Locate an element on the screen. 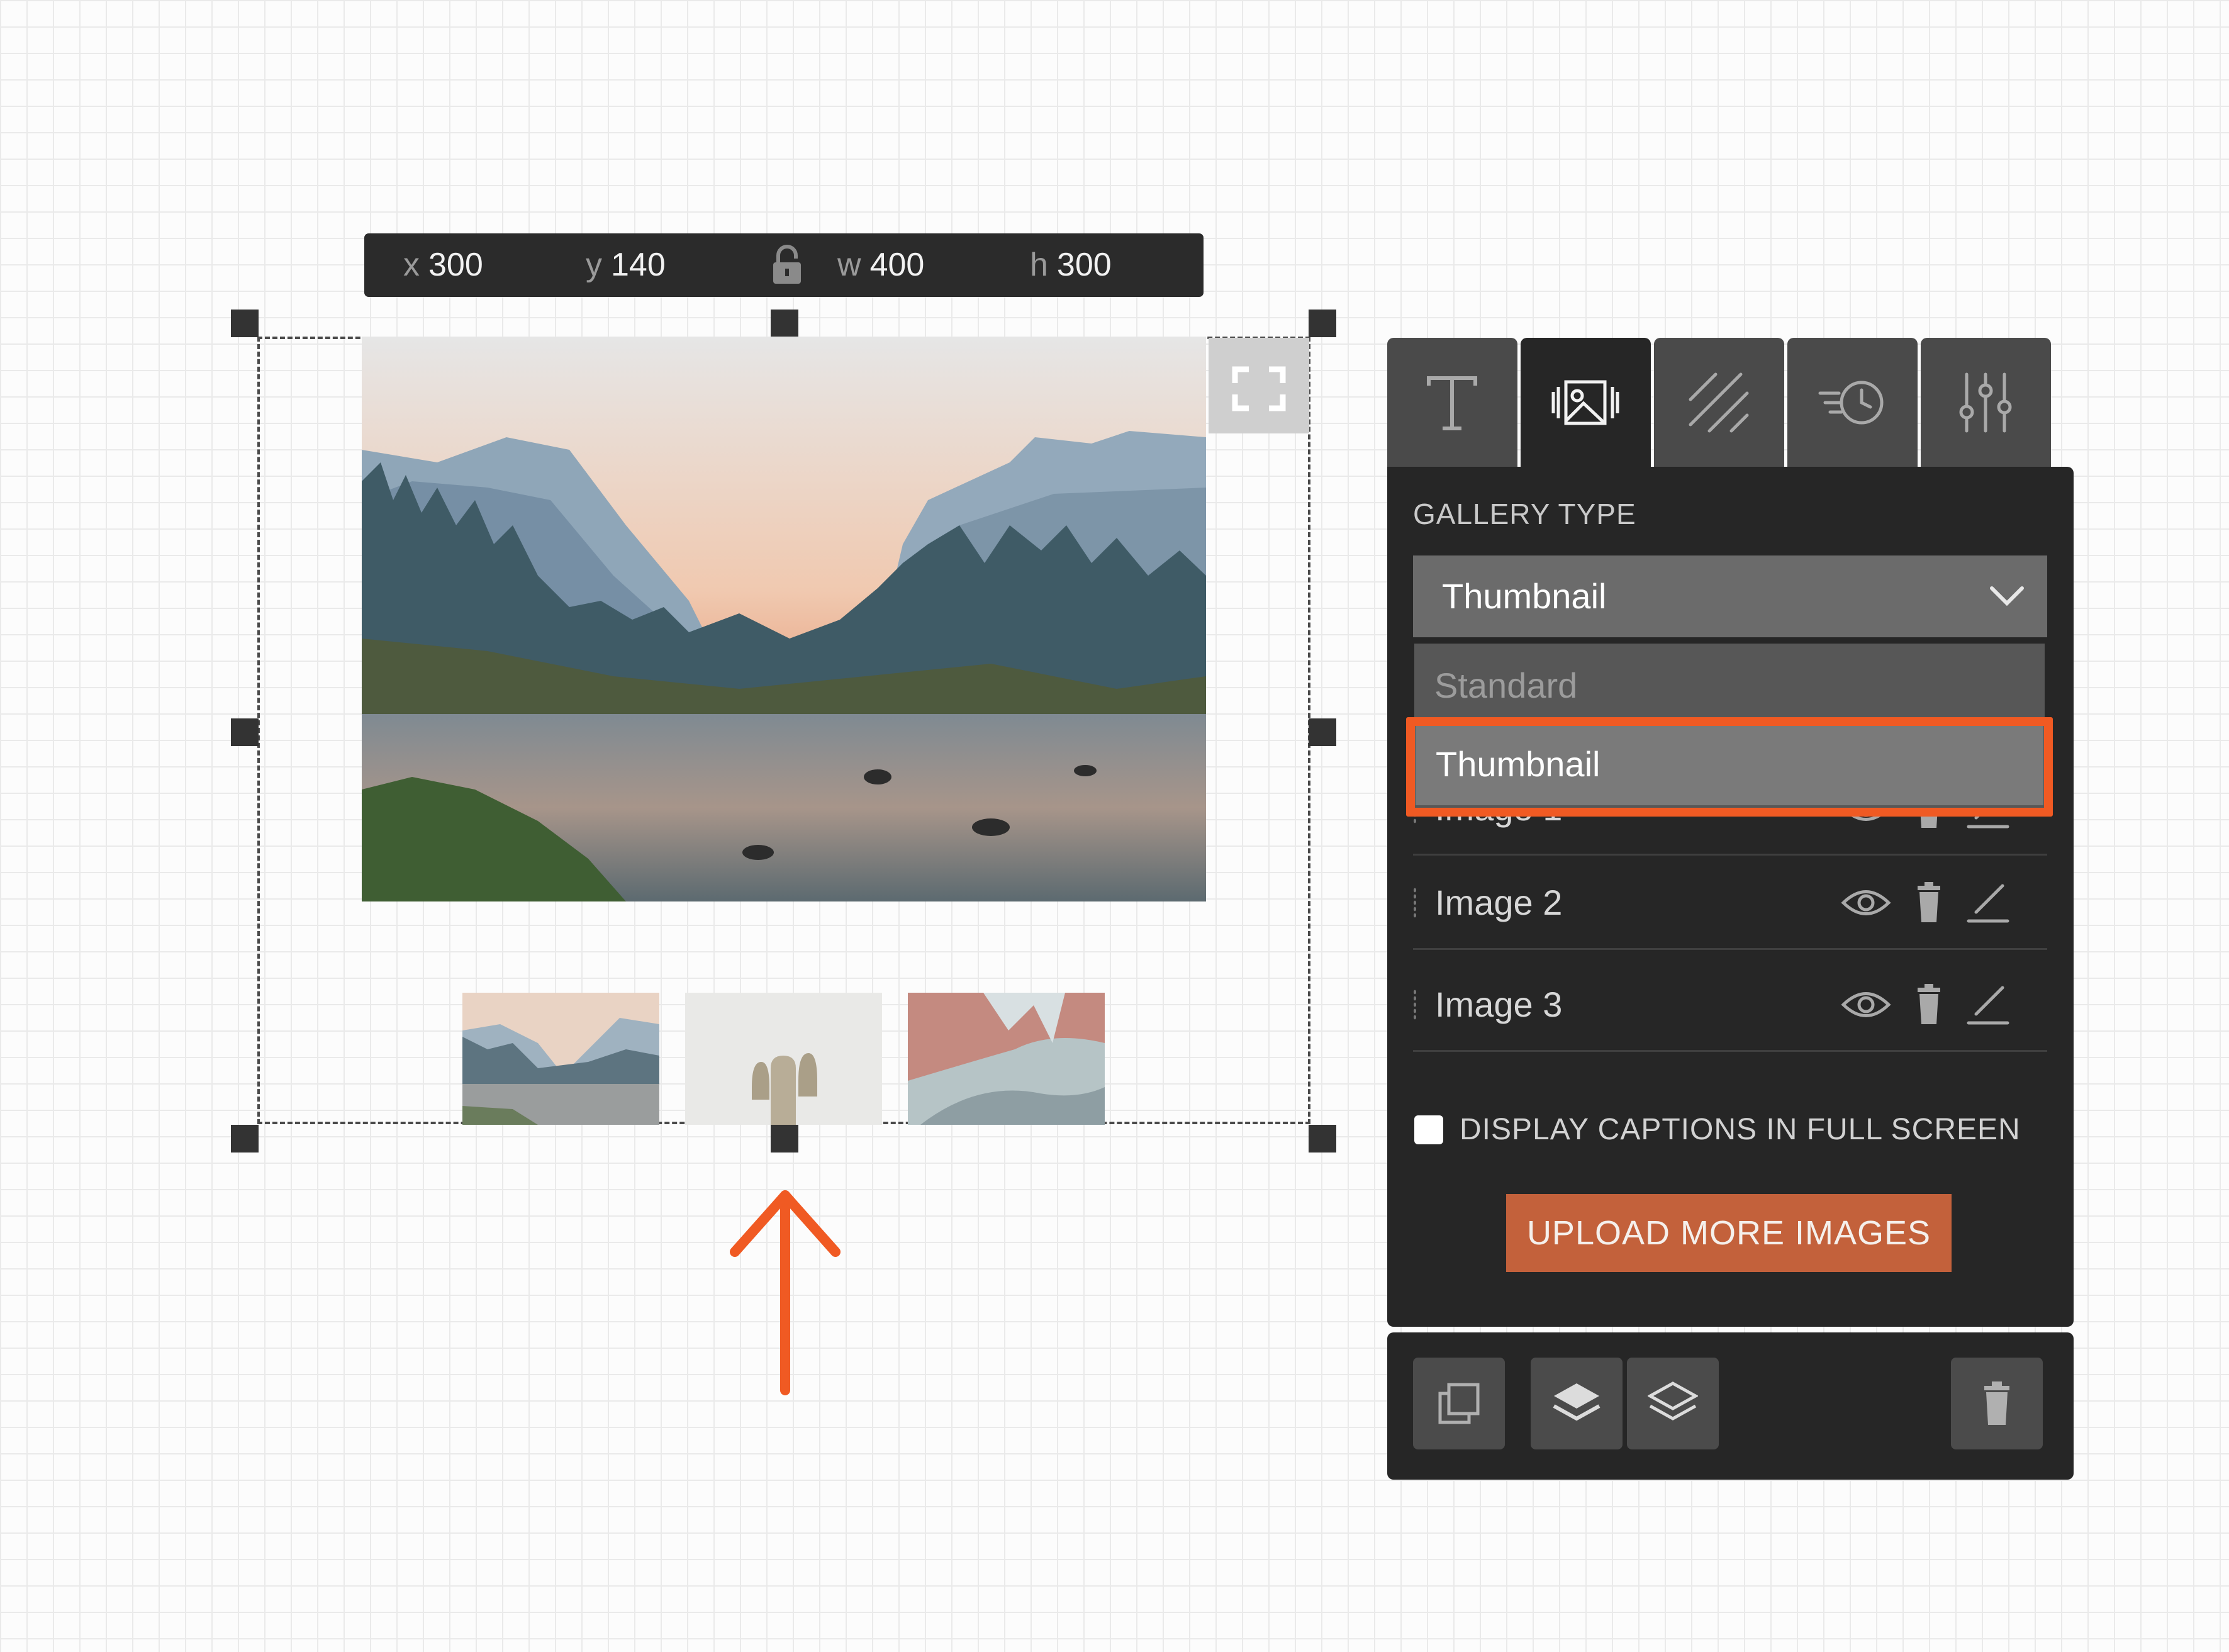 This screenshot has width=2229, height=1652. resize-handle-left is located at coordinates (245, 732).